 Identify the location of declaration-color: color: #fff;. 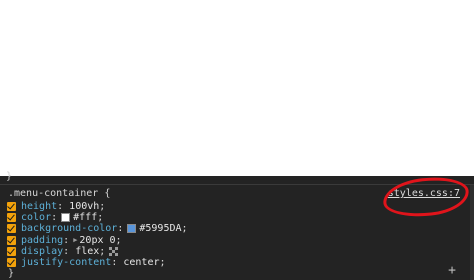
(97, 217).